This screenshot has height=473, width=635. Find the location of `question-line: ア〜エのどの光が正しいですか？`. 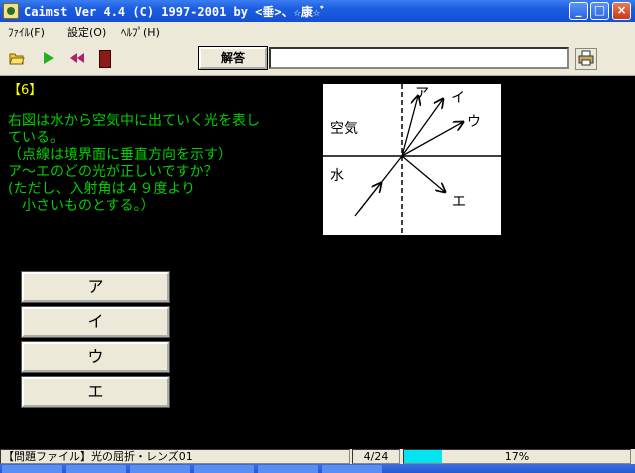

question-line: ア〜エのどの光が正しいですか？ is located at coordinates (113, 172).